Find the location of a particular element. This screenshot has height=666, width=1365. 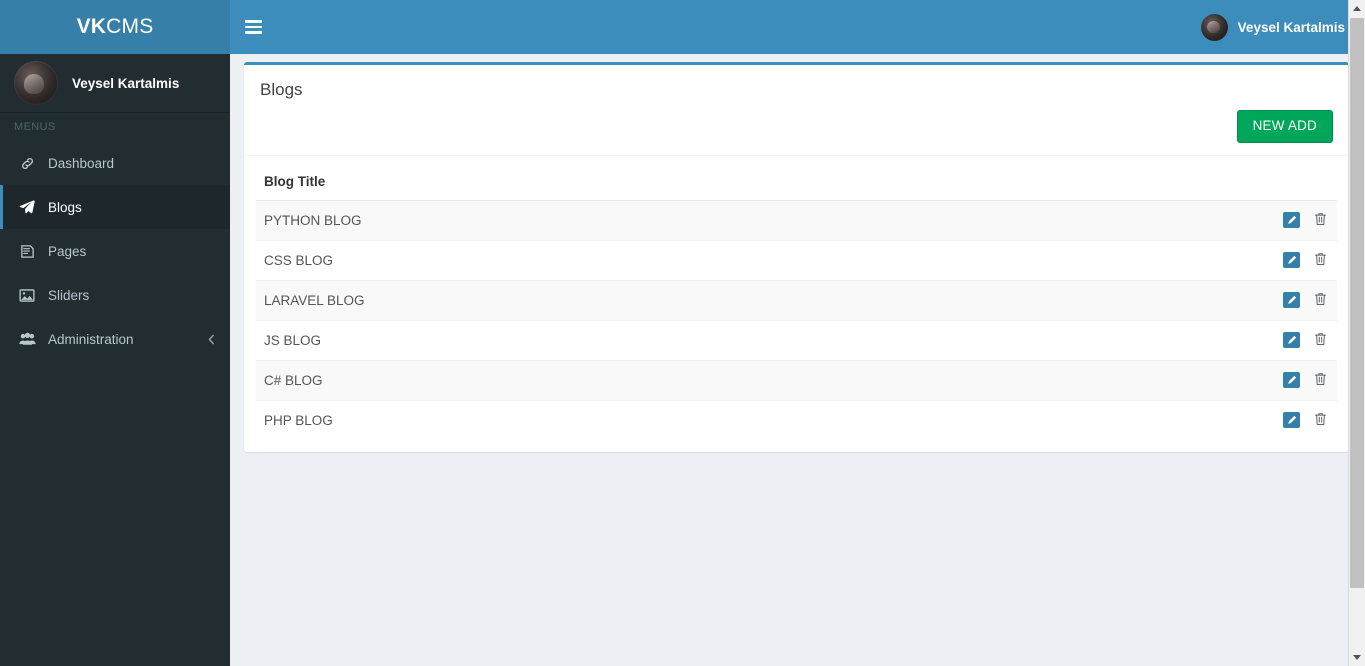

blog-title-cell: C# BLOG is located at coordinates (753, 380).